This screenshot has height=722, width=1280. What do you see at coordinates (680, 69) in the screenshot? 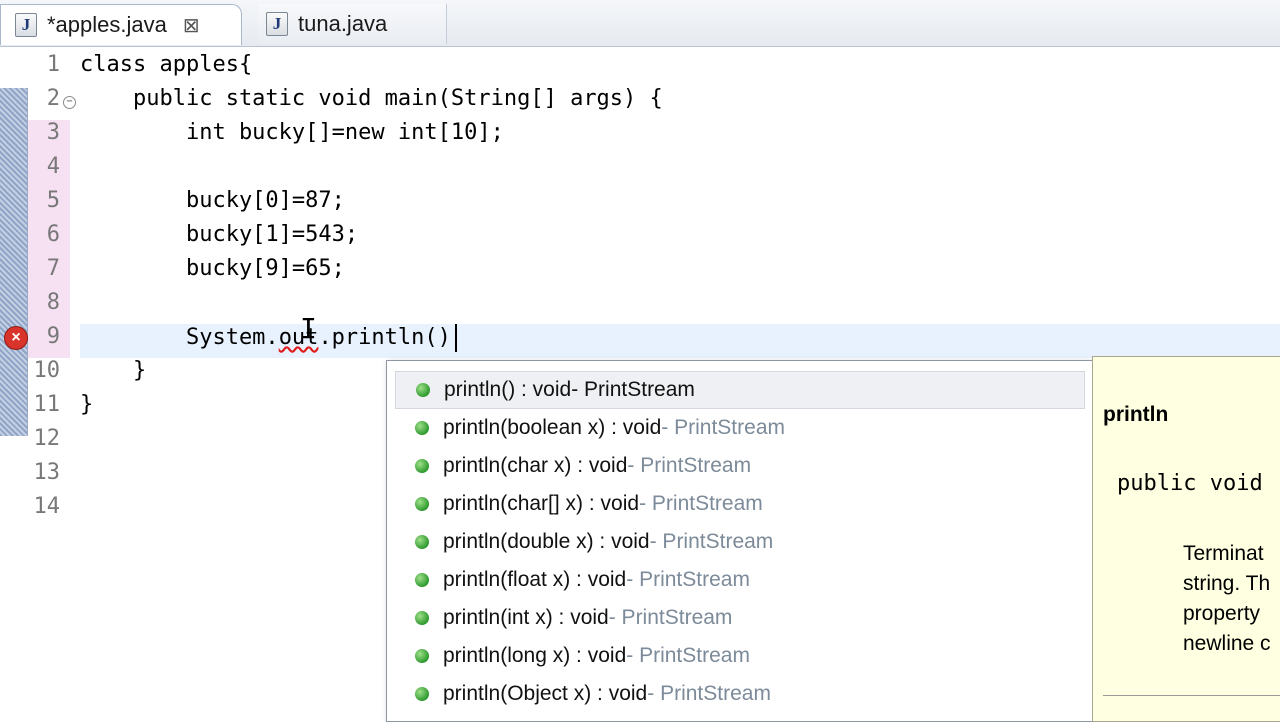
I see `code-line: class apples{` at bounding box center [680, 69].